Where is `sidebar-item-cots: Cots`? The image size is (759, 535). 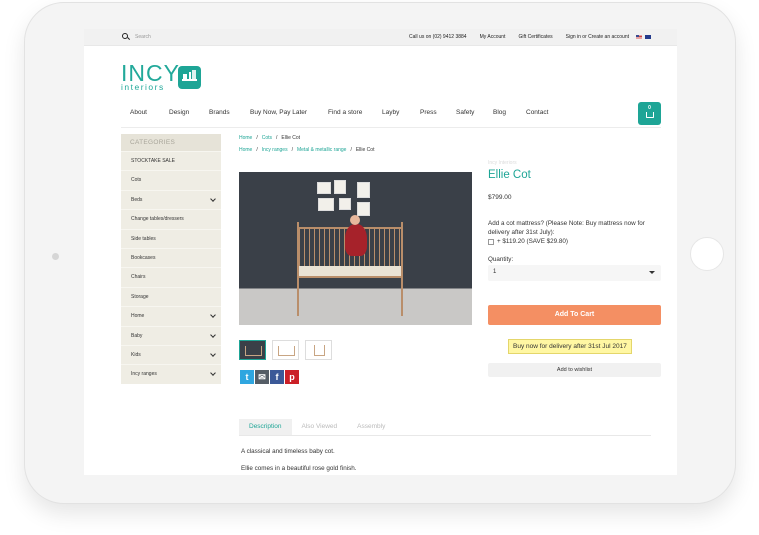 sidebar-item-cots: Cots is located at coordinates (171, 179).